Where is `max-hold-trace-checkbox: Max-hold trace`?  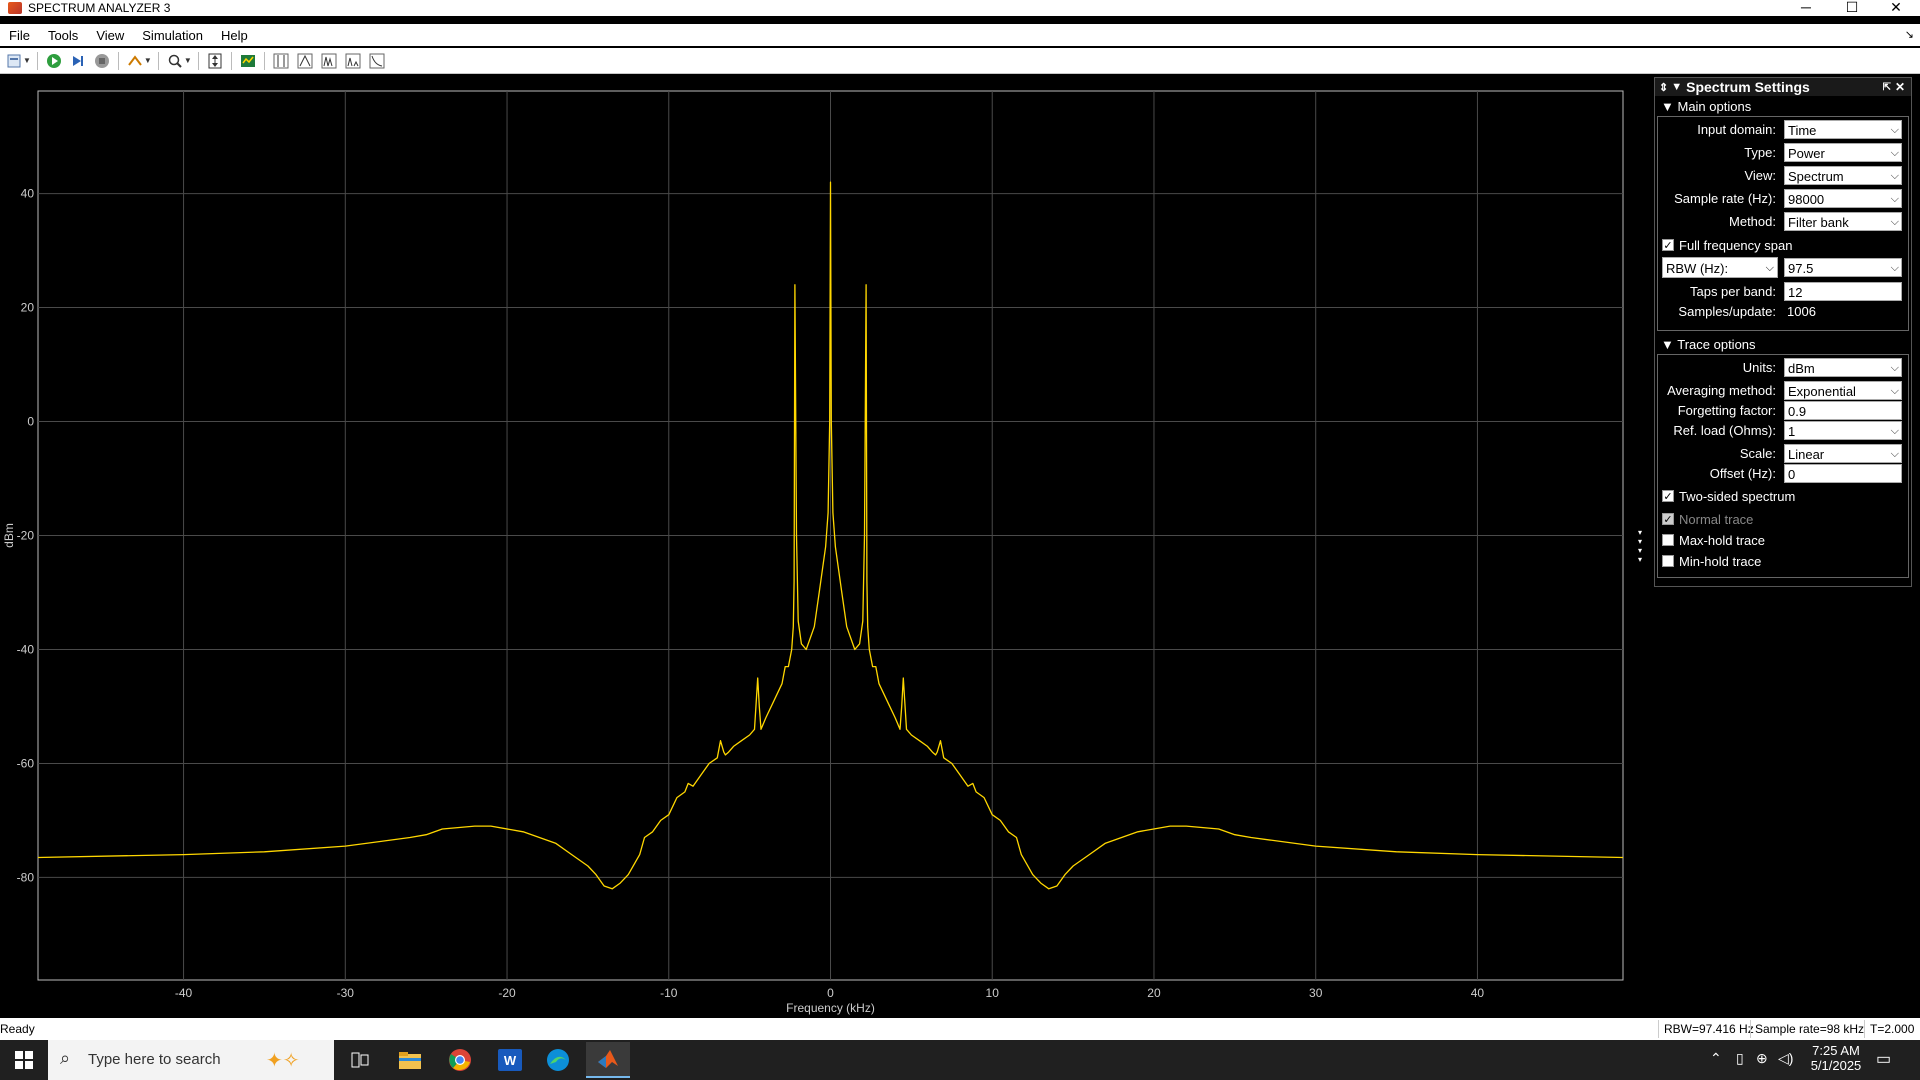 max-hold-trace-checkbox: Max-hold trace is located at coordinates (1713, 540).